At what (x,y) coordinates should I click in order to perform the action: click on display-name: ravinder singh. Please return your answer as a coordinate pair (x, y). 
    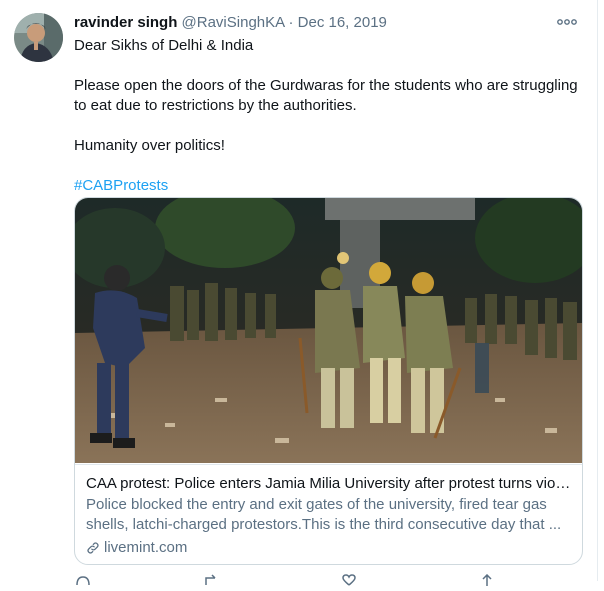
    Looking at the image, I should click on (125, 22).